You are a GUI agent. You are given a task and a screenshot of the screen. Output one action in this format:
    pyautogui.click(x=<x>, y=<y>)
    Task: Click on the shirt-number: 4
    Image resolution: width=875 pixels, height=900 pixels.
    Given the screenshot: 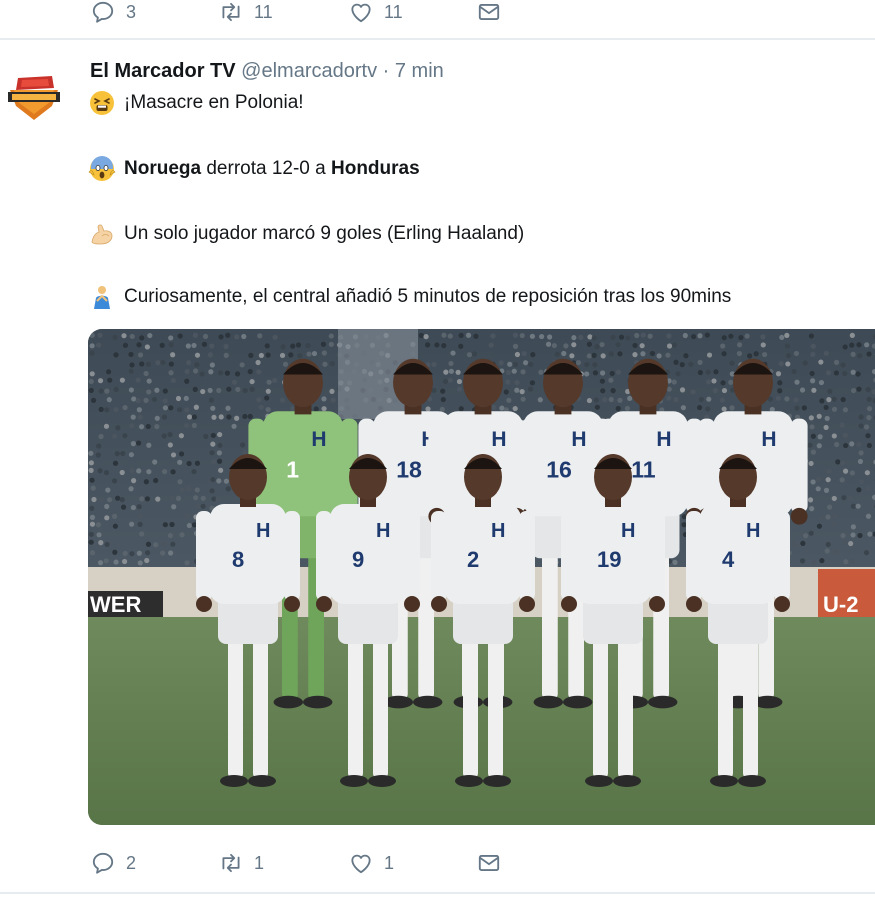 What is the action you would take?
    pyautogui.click(x=728, y=559)
    